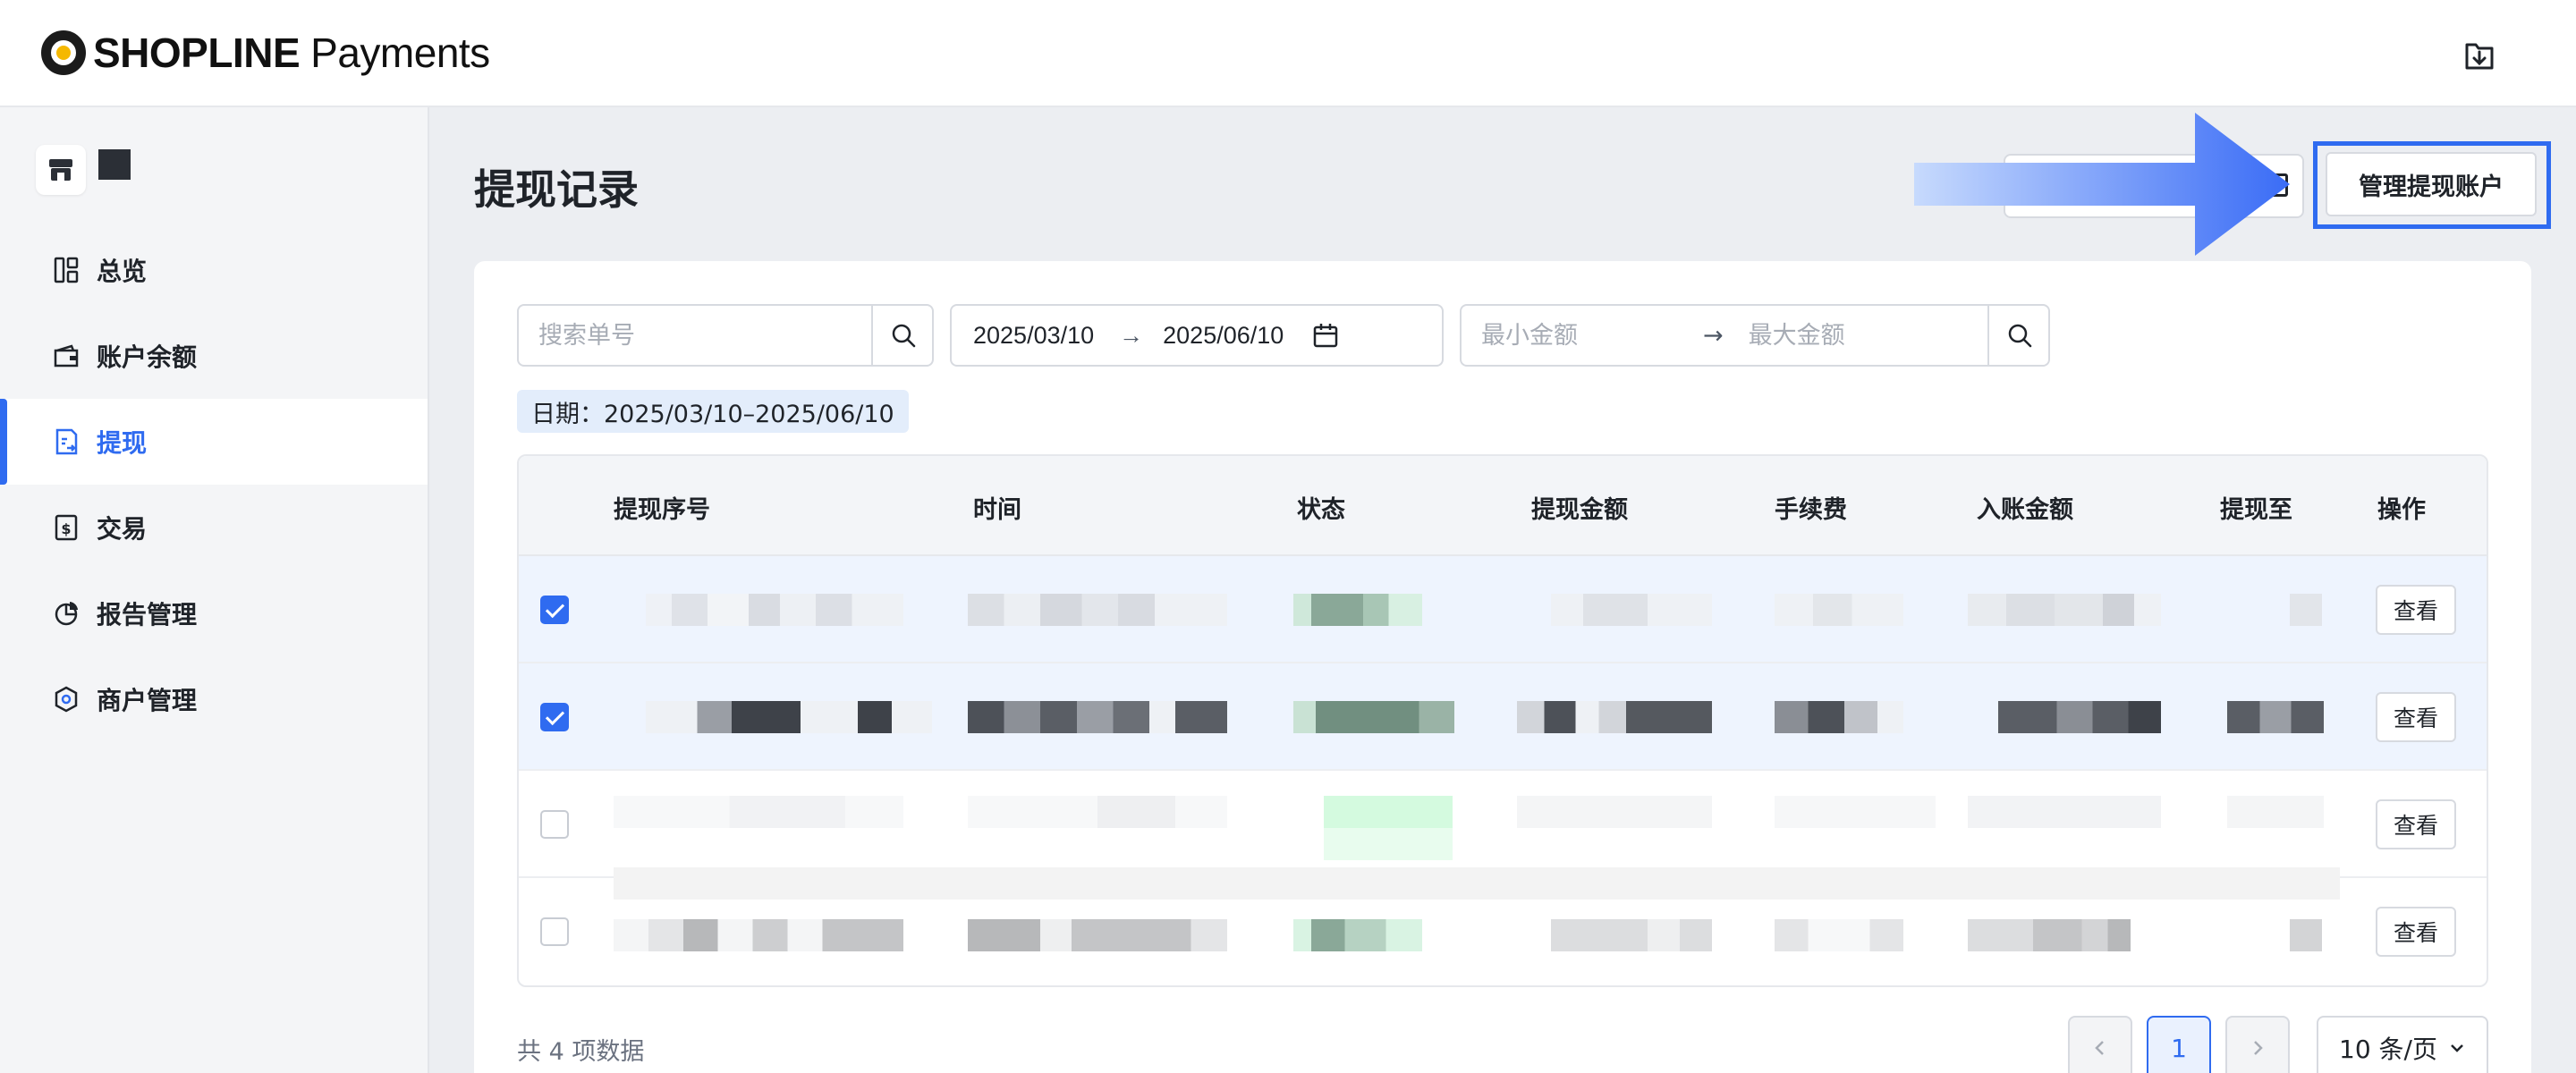 This screenshot has height=1073, width=2576. What do you see at coordinates (66, 699) in the screenshot?
I see `merchant-icon` at bounding box center [66, 699].